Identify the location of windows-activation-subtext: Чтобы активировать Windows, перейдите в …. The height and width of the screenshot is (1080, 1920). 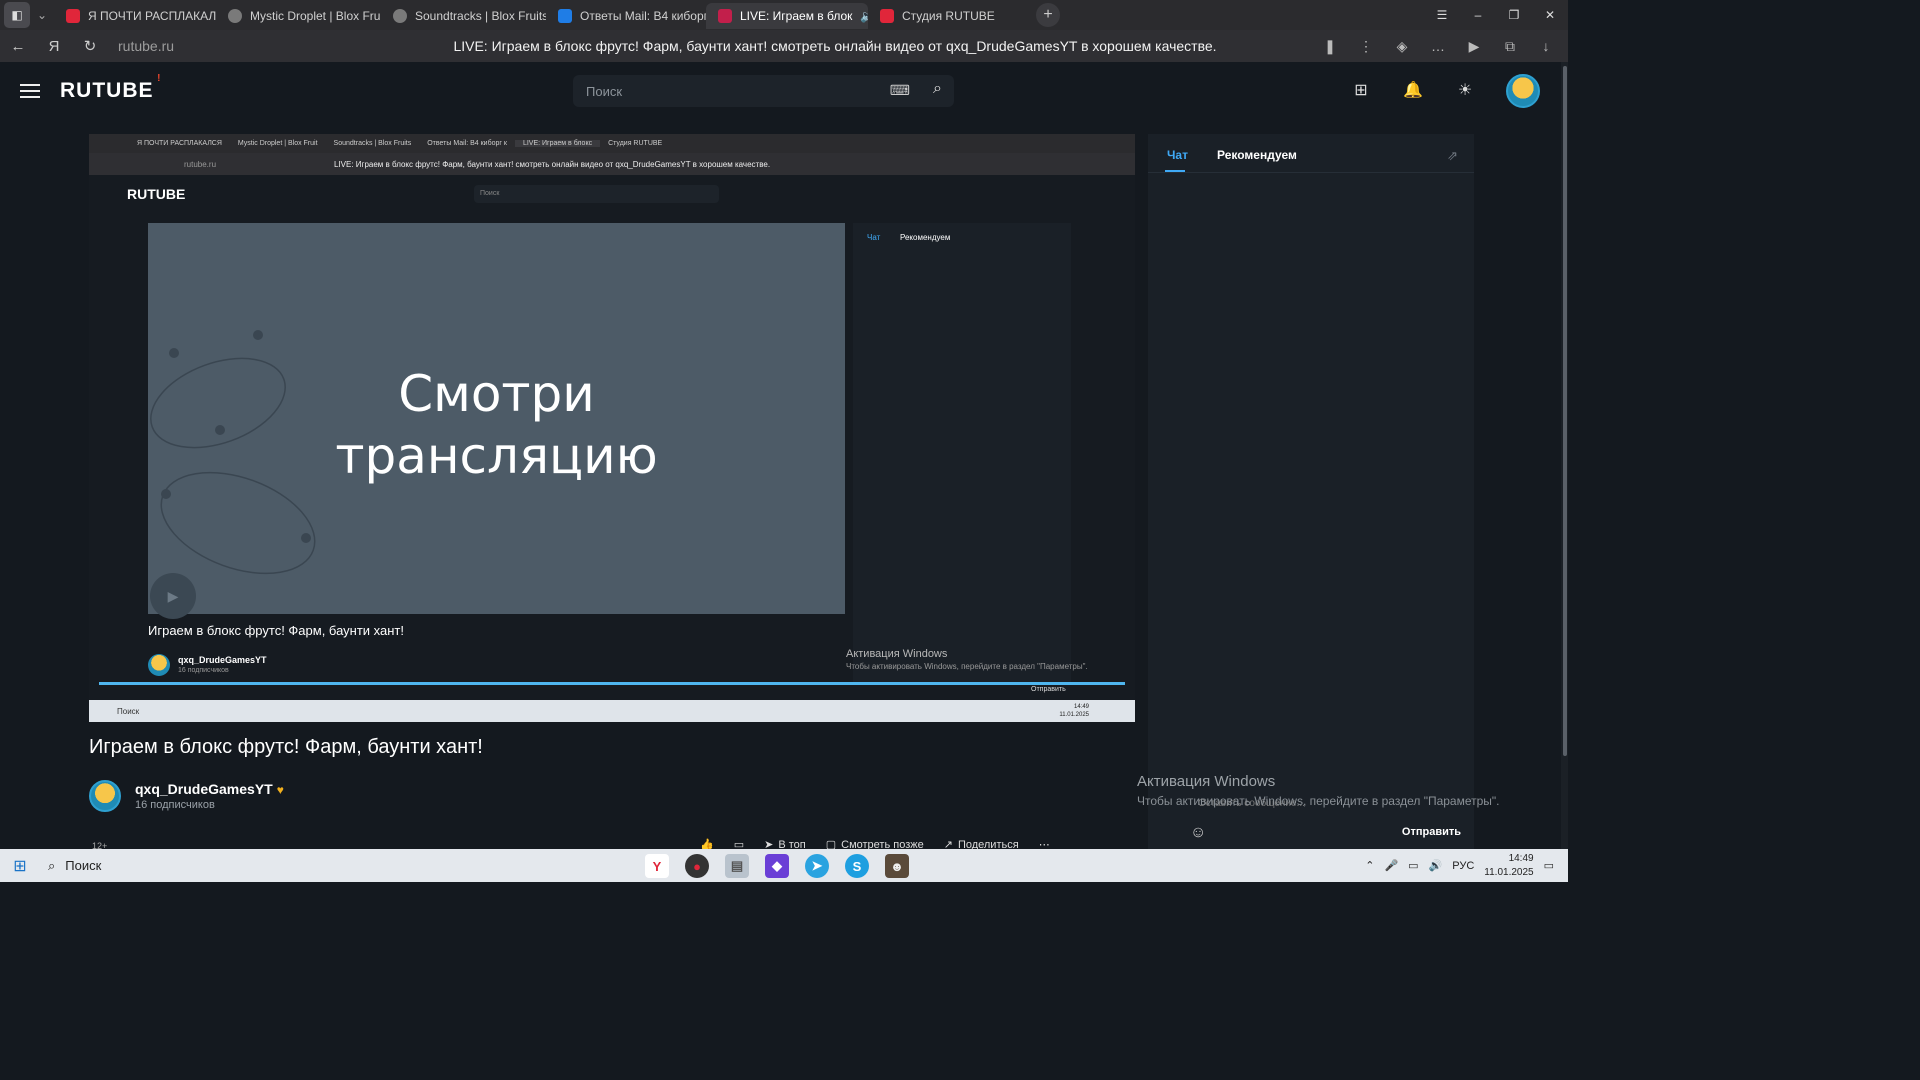
(1318, 801).